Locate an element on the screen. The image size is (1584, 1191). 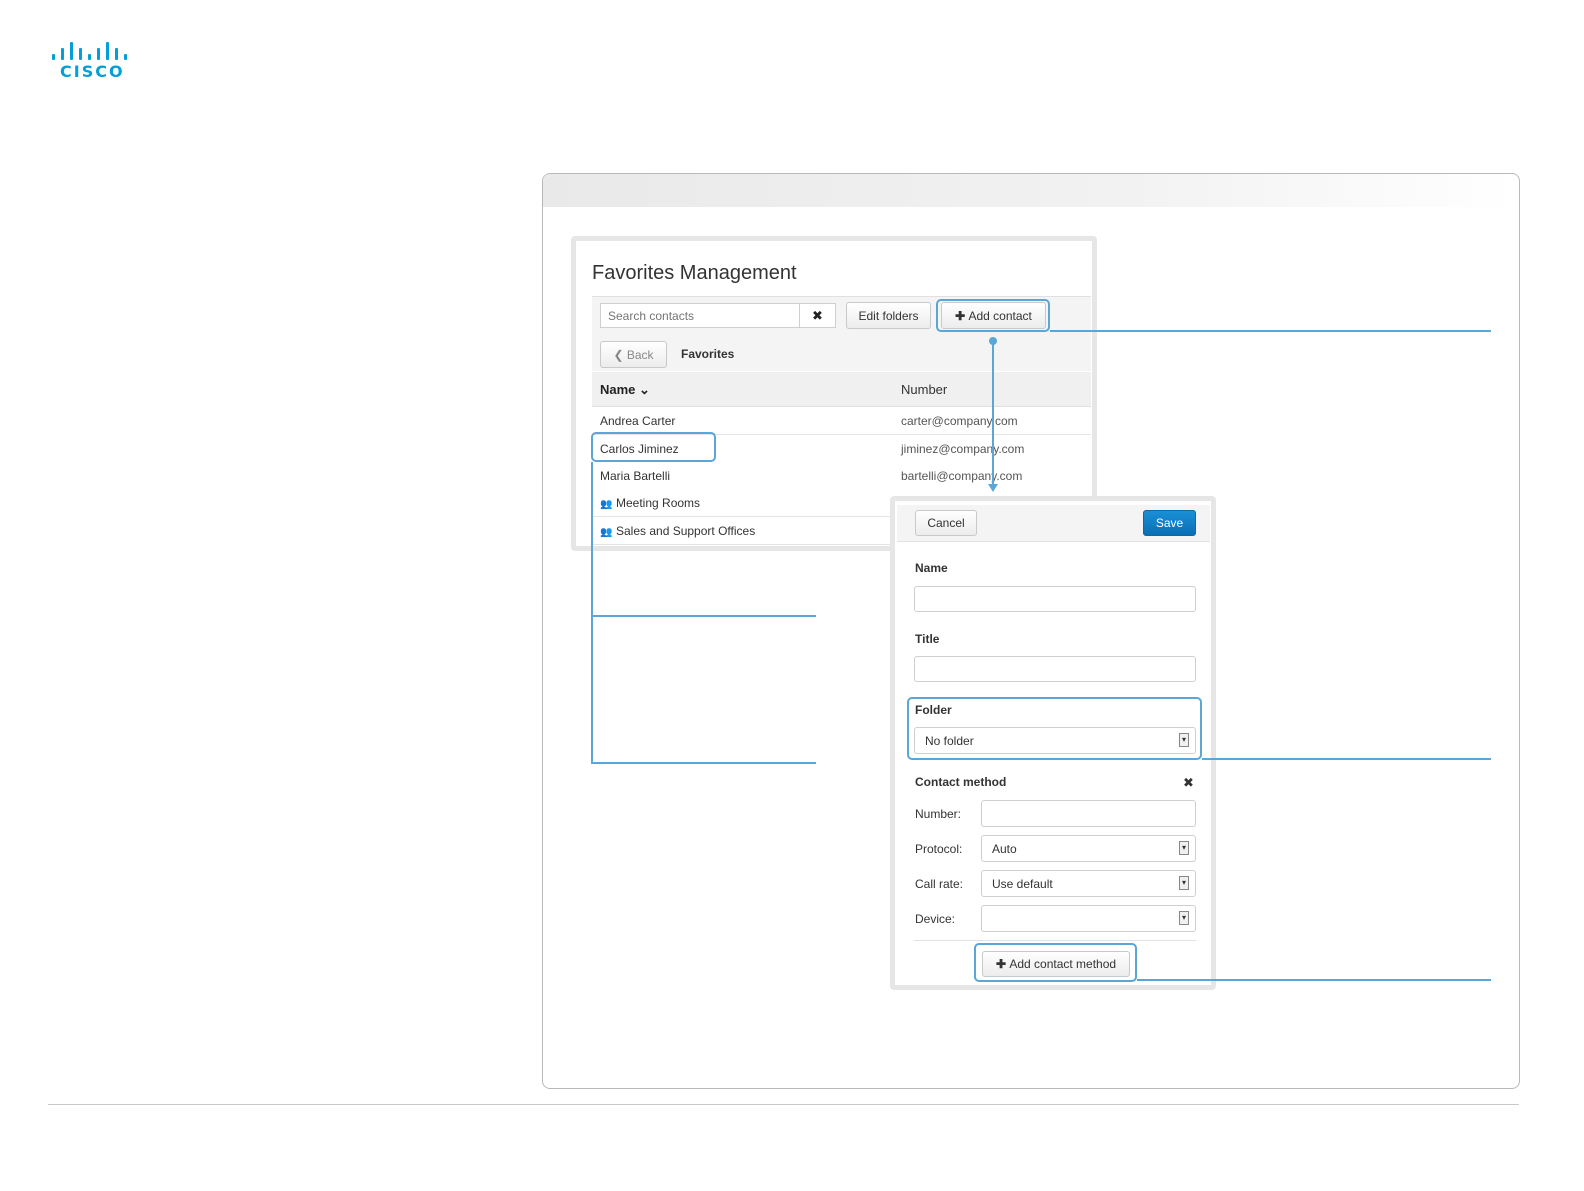
table-row: Andrea Carter carter@company.com is located at coordinates (841, 421).